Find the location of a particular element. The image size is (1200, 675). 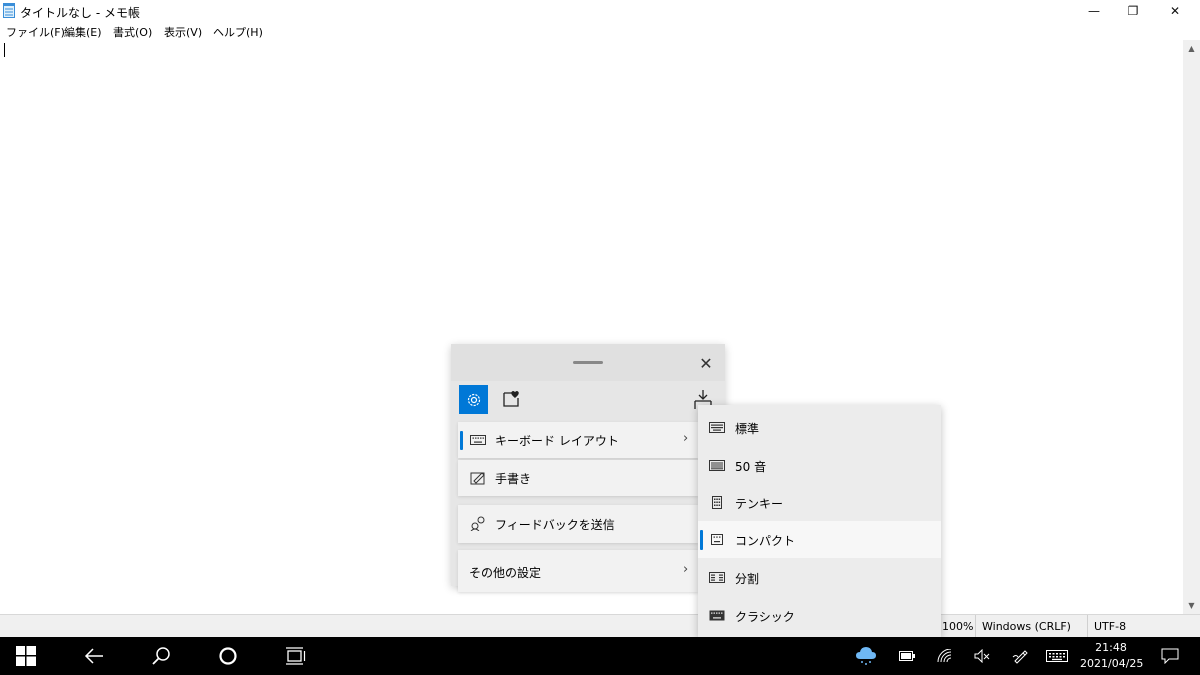

layout-label: 50 音 is located at coordinates (751, 467).